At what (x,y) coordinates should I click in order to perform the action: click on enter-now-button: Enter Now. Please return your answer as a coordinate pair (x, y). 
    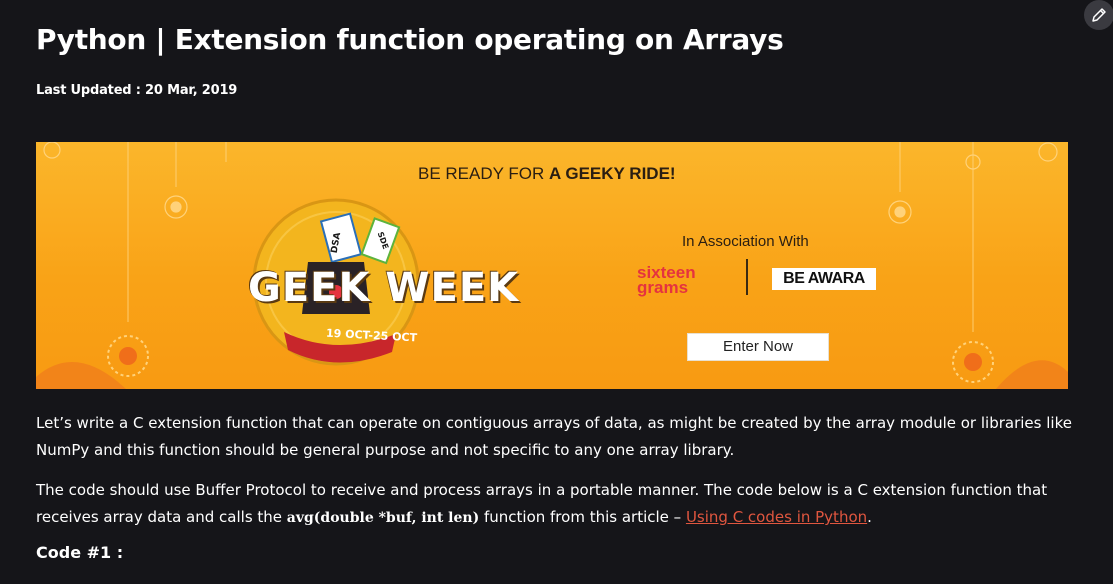
    Looking at the image, I should click on (758, 347).